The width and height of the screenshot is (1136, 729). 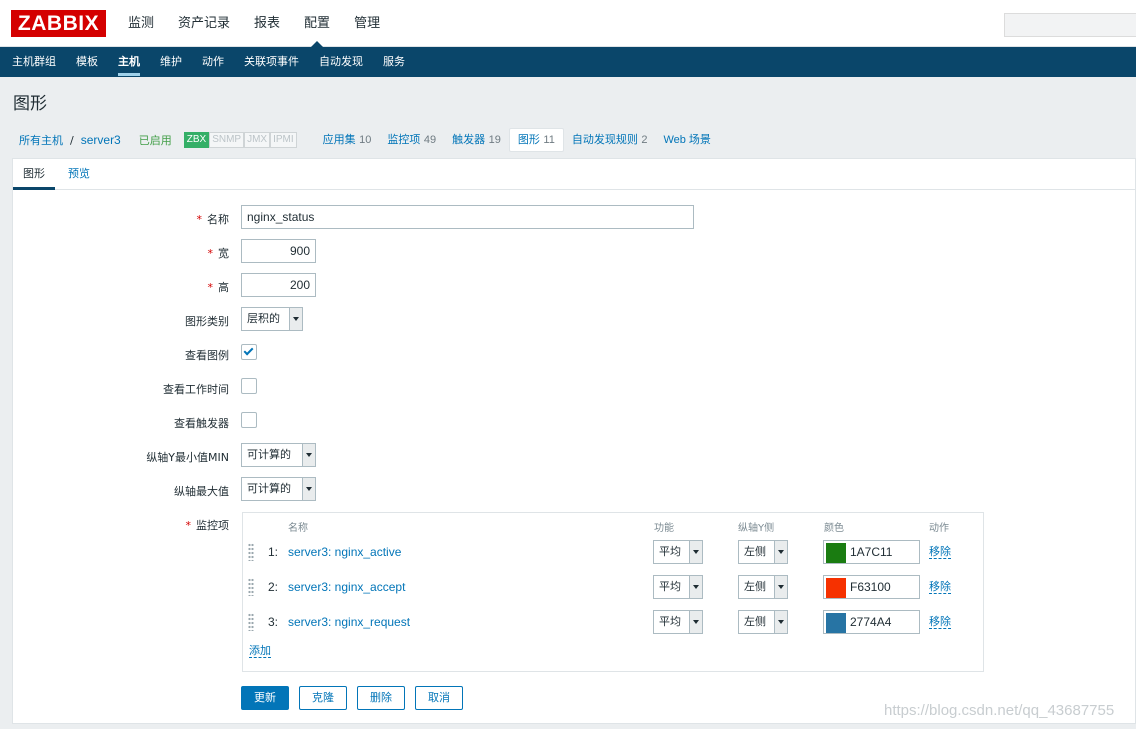 I want to click on width-field: 900, so click(x=278, y=251).